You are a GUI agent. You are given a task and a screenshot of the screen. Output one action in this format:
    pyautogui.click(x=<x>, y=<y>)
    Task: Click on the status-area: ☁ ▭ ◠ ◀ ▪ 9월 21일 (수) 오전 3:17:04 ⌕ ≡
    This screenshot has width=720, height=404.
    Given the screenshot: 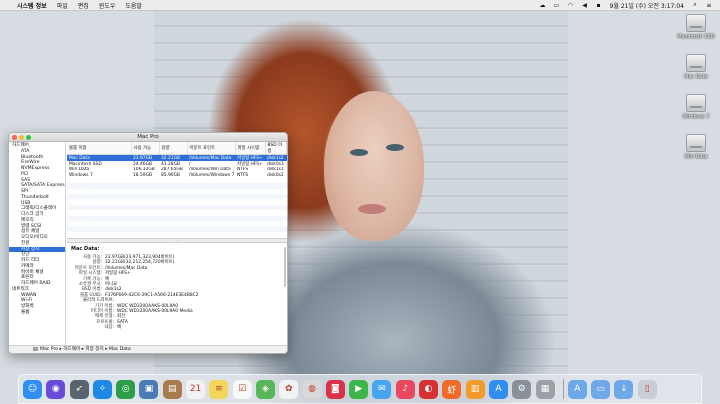 What is the action you would take?
    pyautogui.click(x=628, y=5)
    